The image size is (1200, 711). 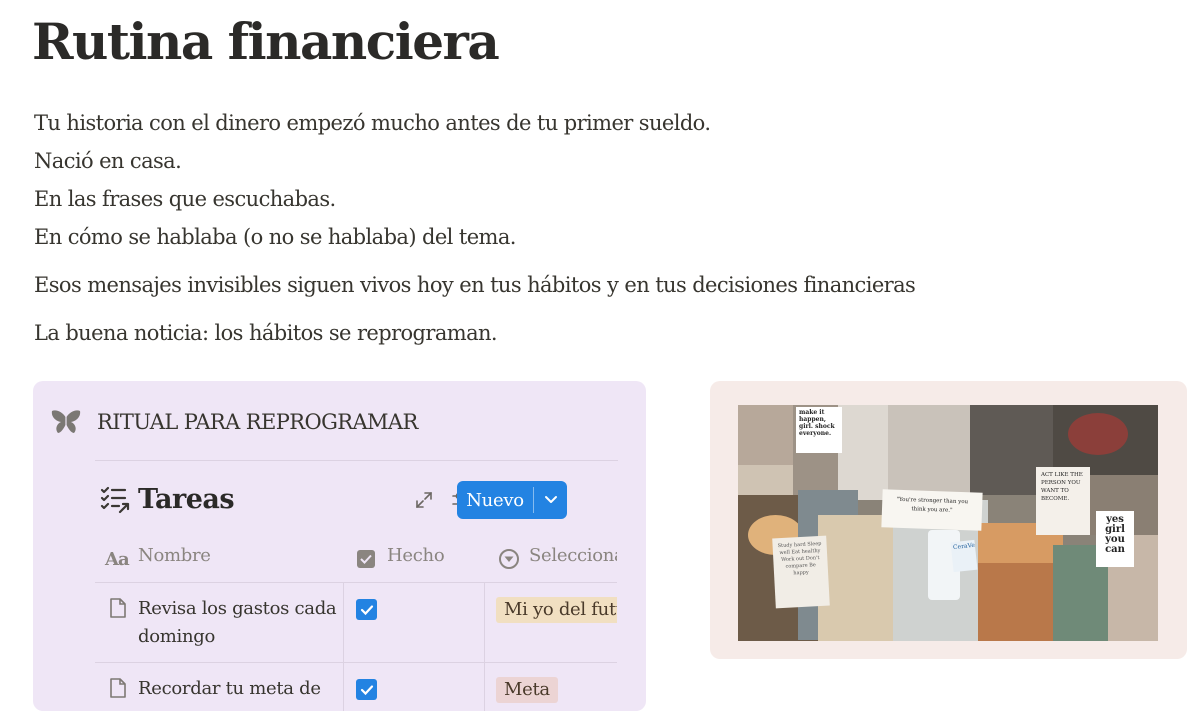 What do you see at coordinates (366, 559) in the screenshot?
I see `checkbox-property-icon` at bounding box center [366, 559].